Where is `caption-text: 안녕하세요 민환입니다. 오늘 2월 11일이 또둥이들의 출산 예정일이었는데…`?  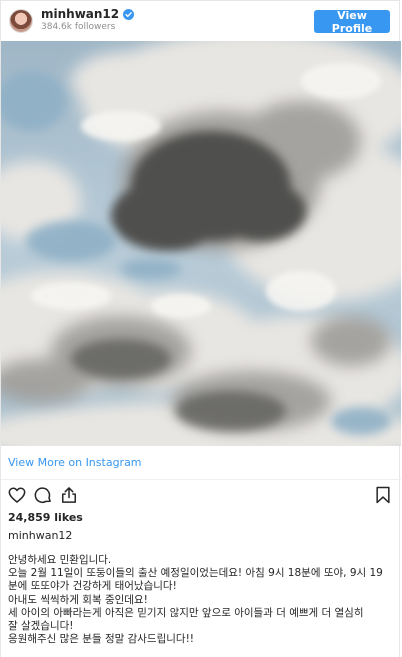
caption-text: 안녕하세요 민환입니다. 오늘 2월 11일이 또둥이들의 출산 예정일이었는데… is located at coordinates (202, 600).